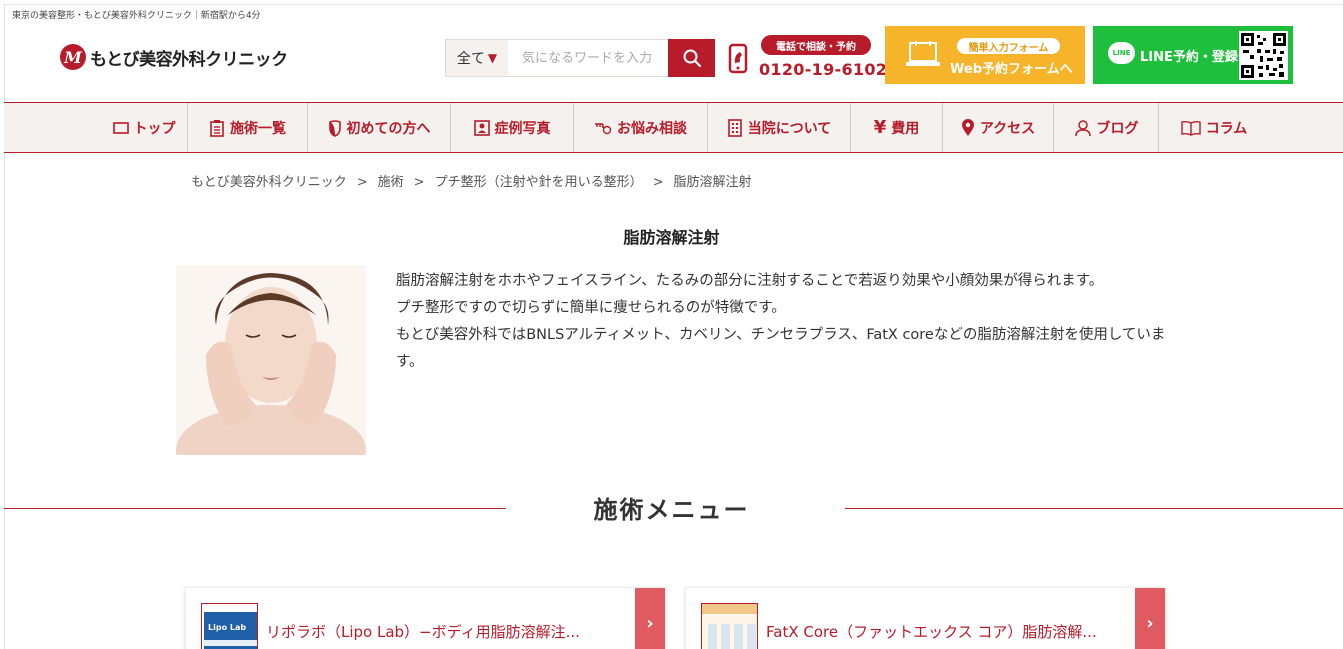 The width and height of the screenshot is (1343, 649). I want to click on nav-label: 症例写真, so click(522, 128).